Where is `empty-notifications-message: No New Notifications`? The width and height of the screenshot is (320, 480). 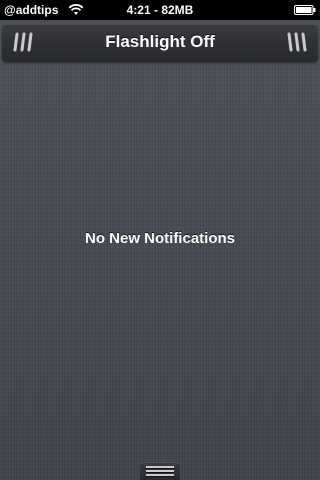 empty-notifications-message: No New Notifications is located at coordinates (159, 238).